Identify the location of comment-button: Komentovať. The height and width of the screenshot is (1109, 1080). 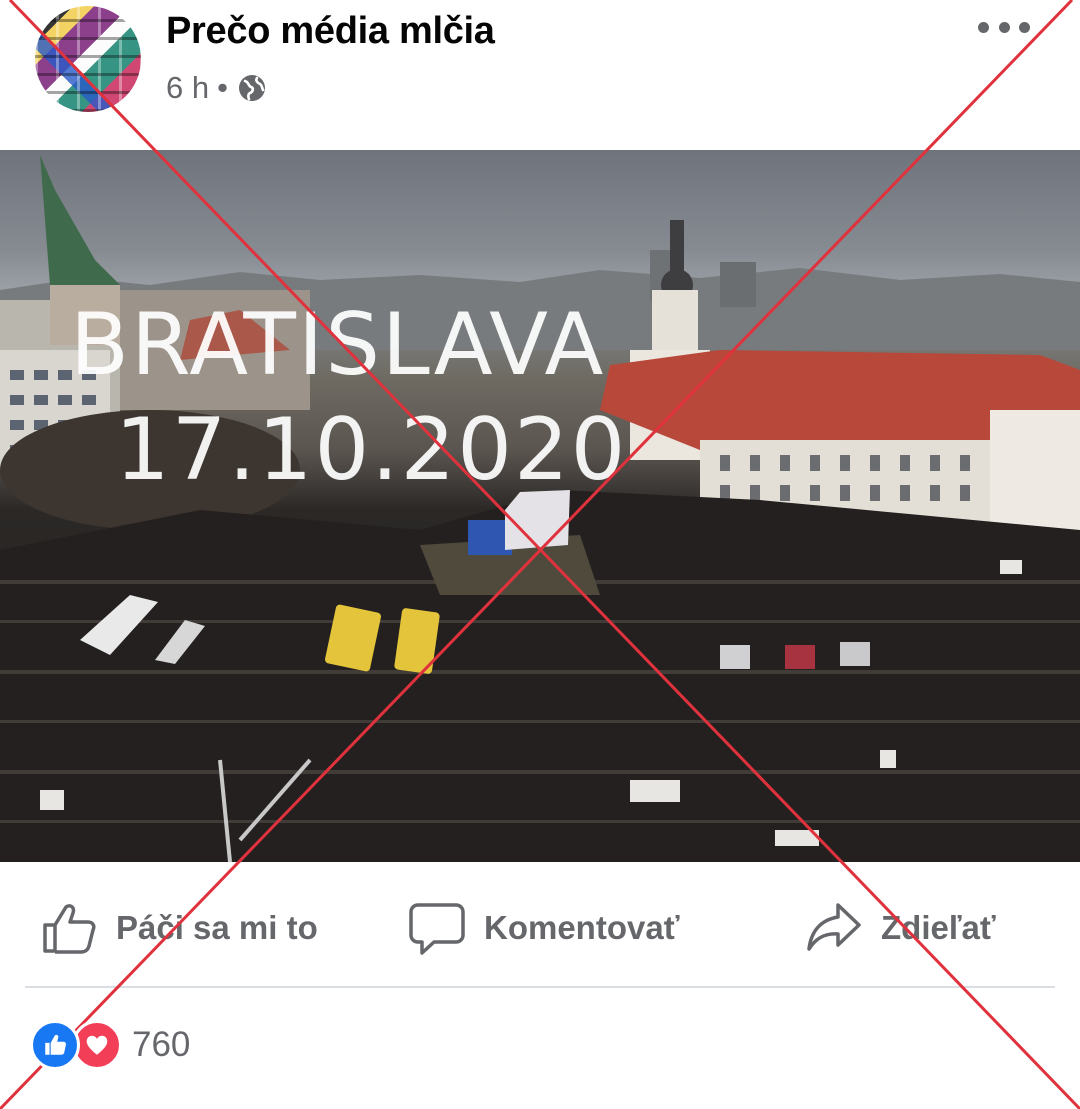
(544, 928).